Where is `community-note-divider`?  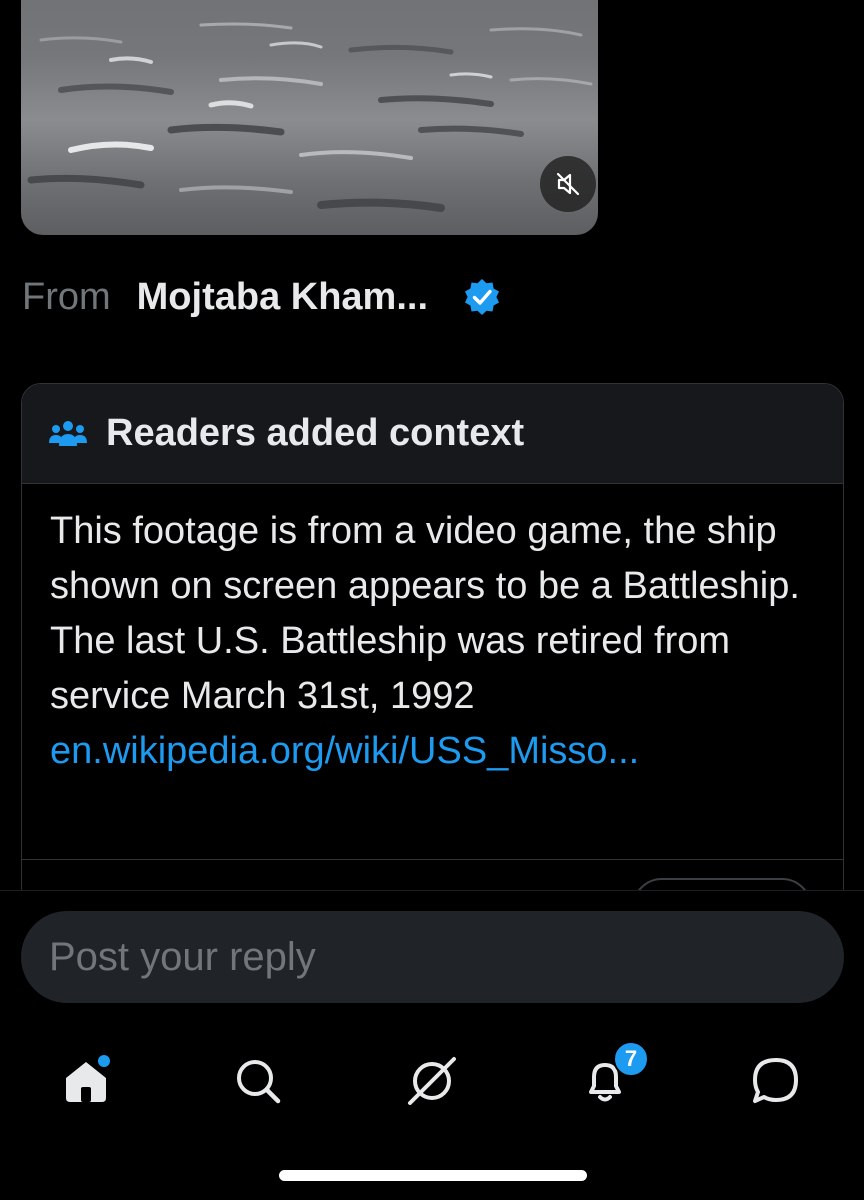 community-note-divider is located at coordinates (432, 859).